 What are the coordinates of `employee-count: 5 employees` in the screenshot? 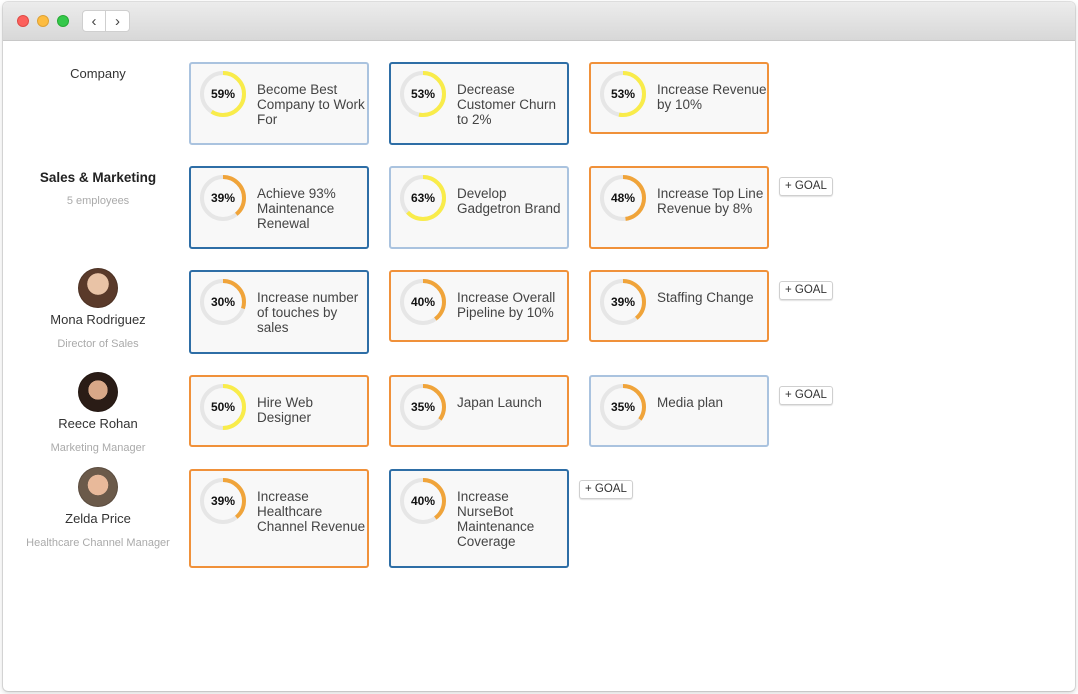 It's located at (98, 201).